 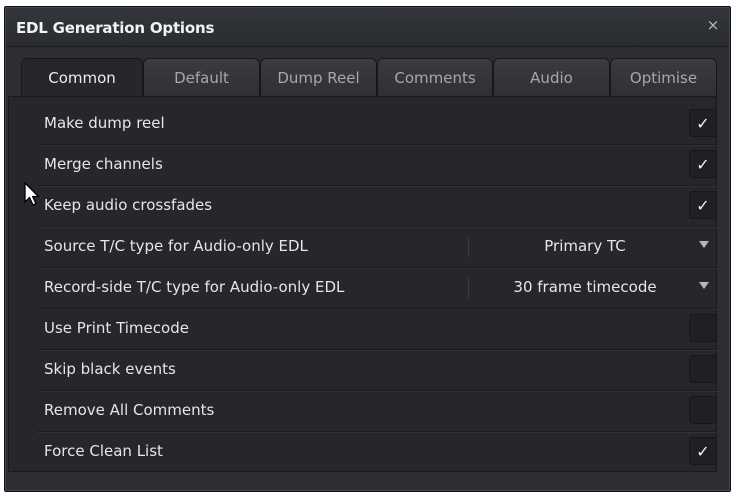 I want to click on option-label: Record-side T/C type for Audio-only EDL, so click(x=194, y=287).